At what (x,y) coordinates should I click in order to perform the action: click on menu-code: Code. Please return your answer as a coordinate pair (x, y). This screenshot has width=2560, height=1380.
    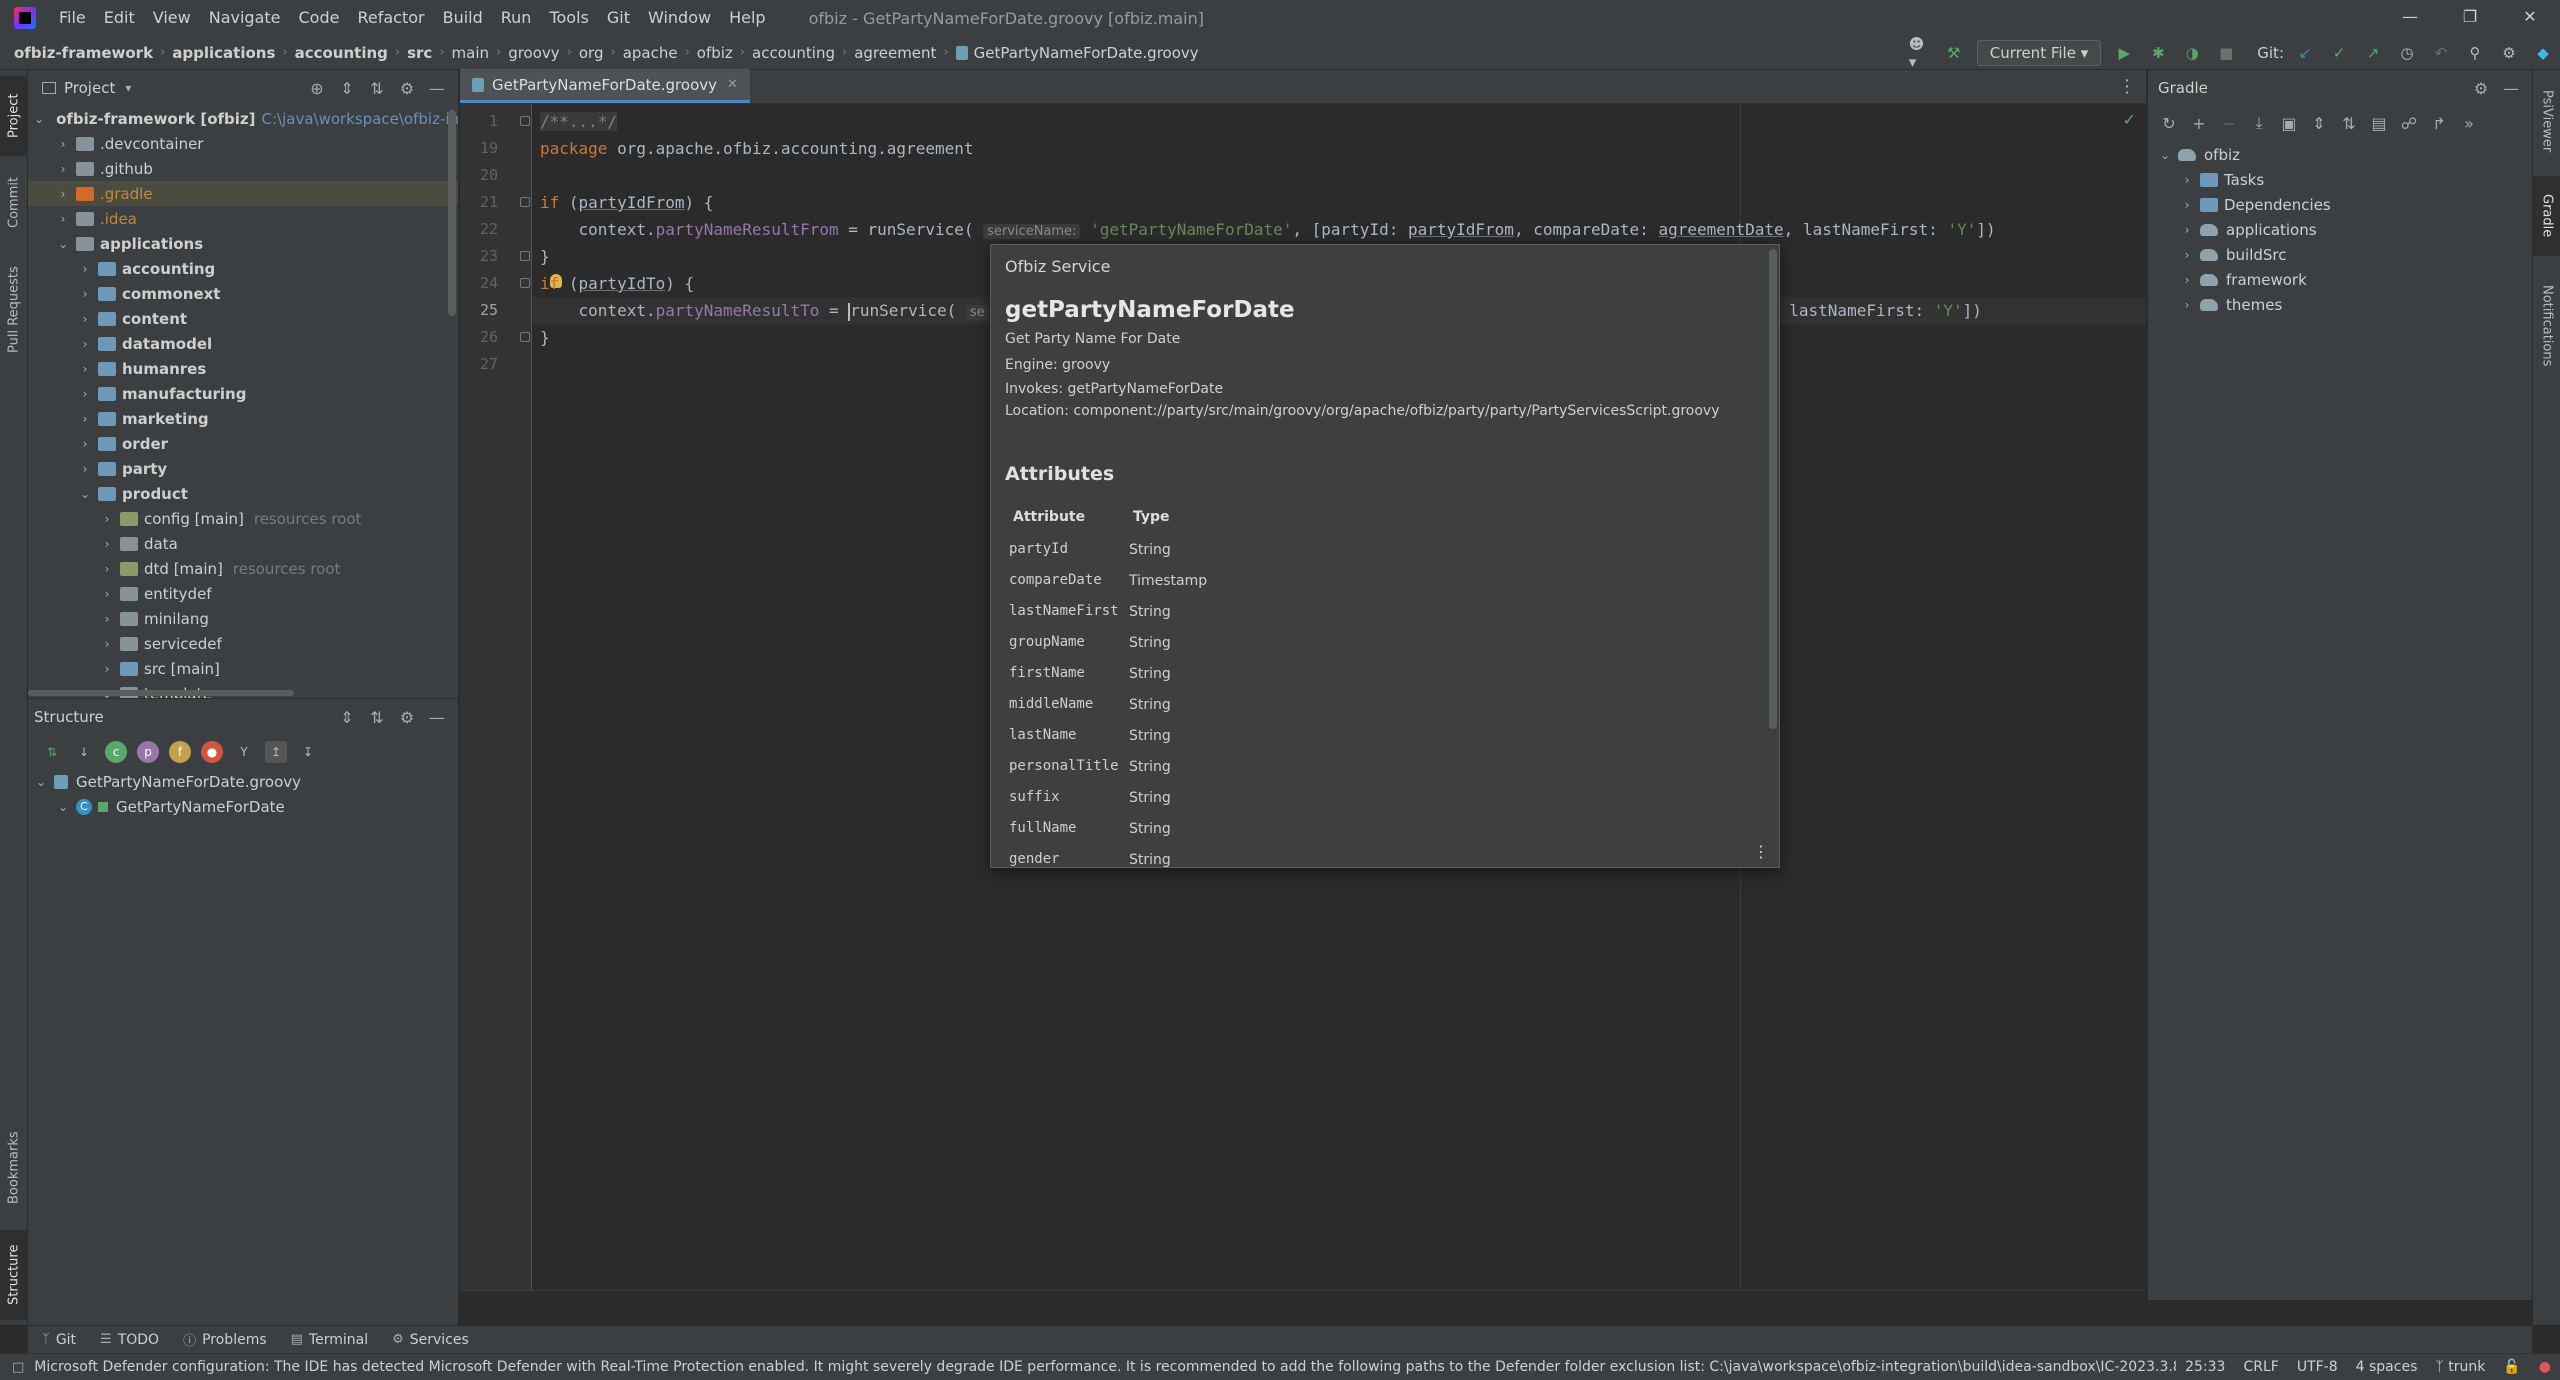
    Looking at the image, I should click on (319, 18).